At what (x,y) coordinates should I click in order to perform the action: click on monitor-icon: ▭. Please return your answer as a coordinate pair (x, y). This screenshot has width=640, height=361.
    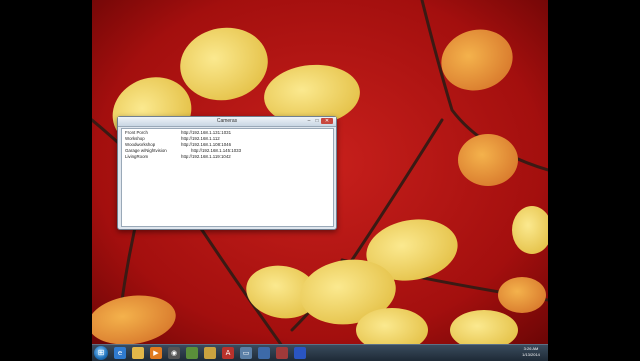
    Looking at the image, I should click on (246, 353).